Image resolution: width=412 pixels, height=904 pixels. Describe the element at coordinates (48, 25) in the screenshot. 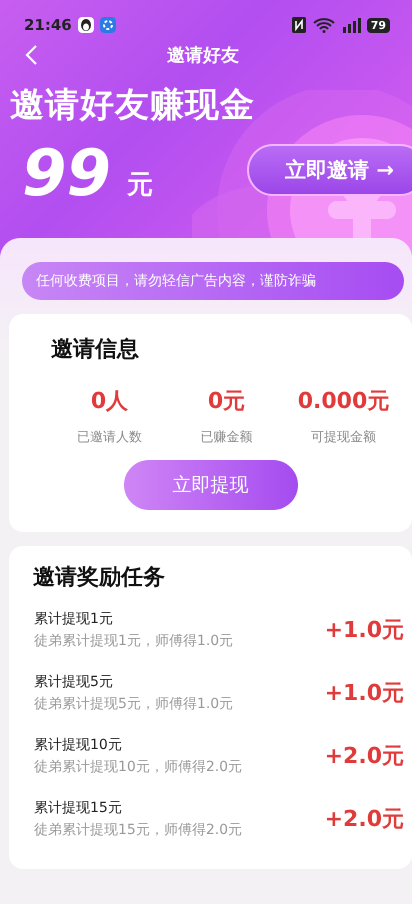

I see `status-time: 21:46` at that location.